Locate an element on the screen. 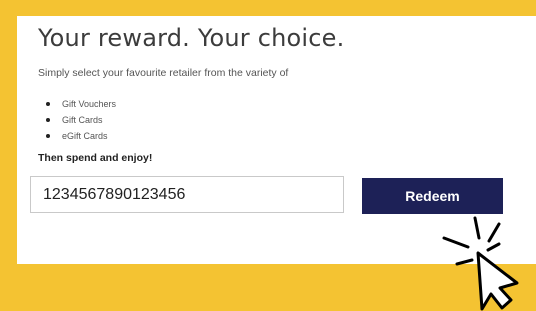 The width and height of the screenshot is (536, 311). spend-callout: Then spend and enjoy! is located at coordinates (95, 158).